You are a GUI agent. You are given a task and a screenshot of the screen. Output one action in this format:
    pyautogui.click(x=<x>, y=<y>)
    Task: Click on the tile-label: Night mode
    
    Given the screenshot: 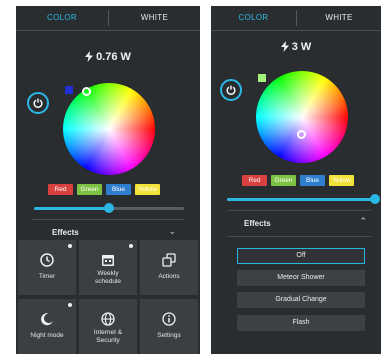 What is the action you would take?
    pyautogui.click(x=47, y=335)
    